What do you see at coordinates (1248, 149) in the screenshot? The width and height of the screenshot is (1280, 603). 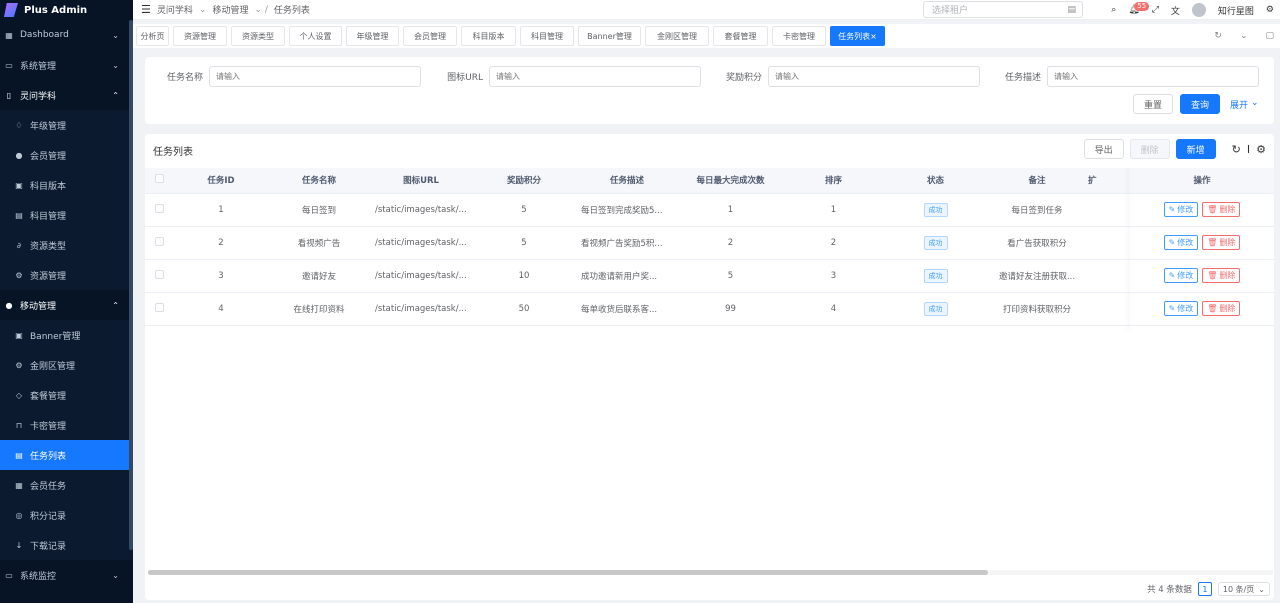 I see `column-height-icon: I` at bounding box center [1248, 149].